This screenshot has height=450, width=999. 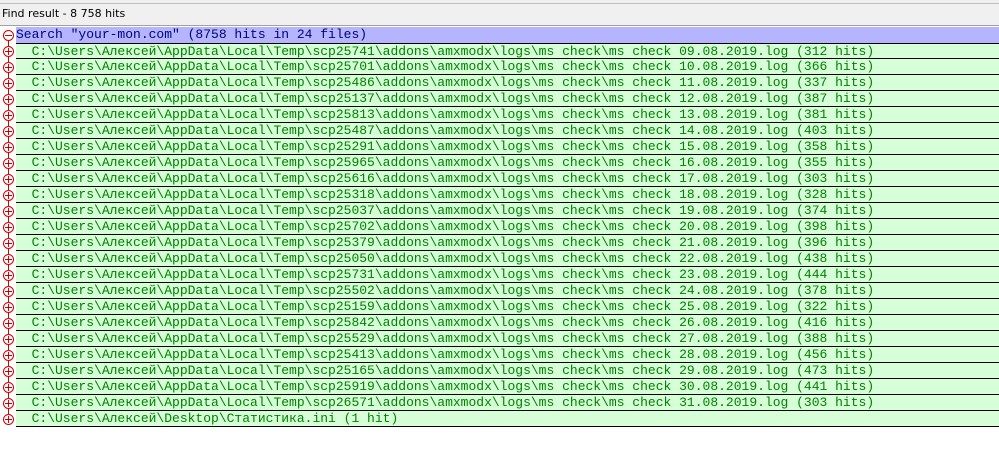 I want to click on window-title: Find result - 8 758 hits, so click(x=64, y=13).